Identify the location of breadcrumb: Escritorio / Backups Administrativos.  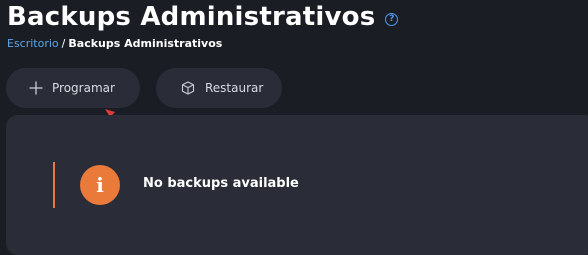
(114, 43).